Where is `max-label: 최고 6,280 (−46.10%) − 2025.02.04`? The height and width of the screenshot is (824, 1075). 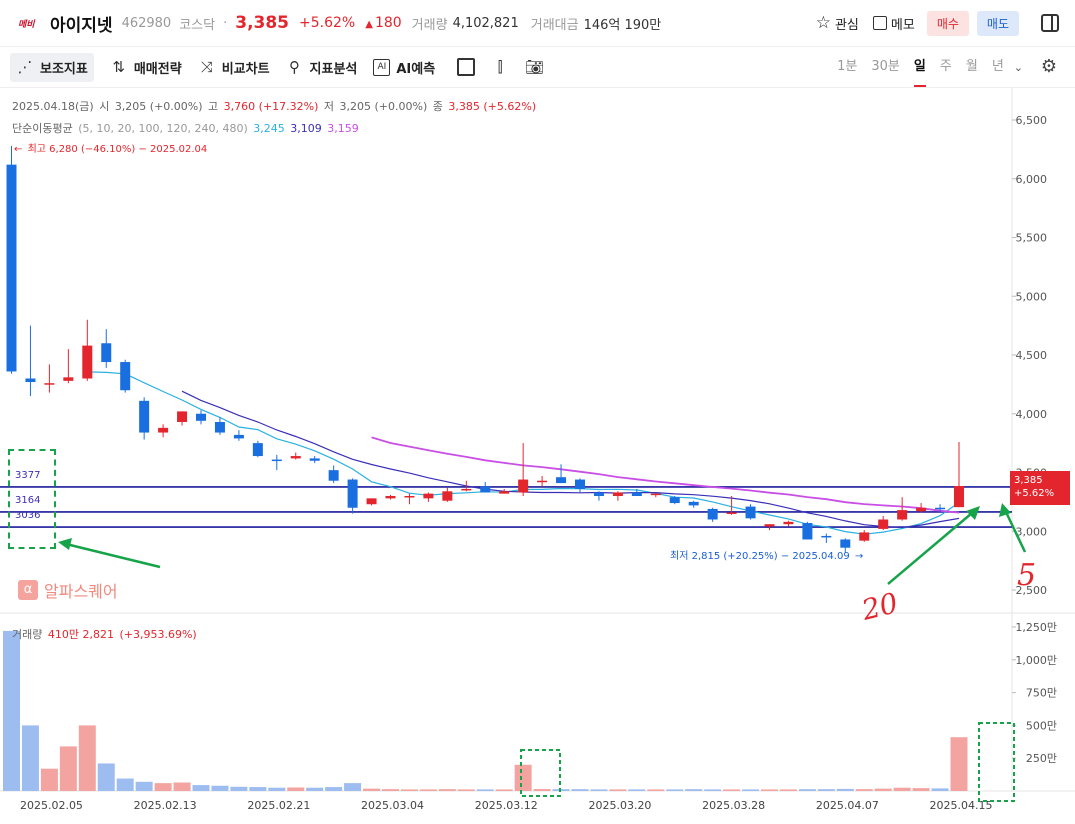 max-label: 최고 6,280 (−46.10%) − 2025.02.04 is located at coordinates (117, 149).